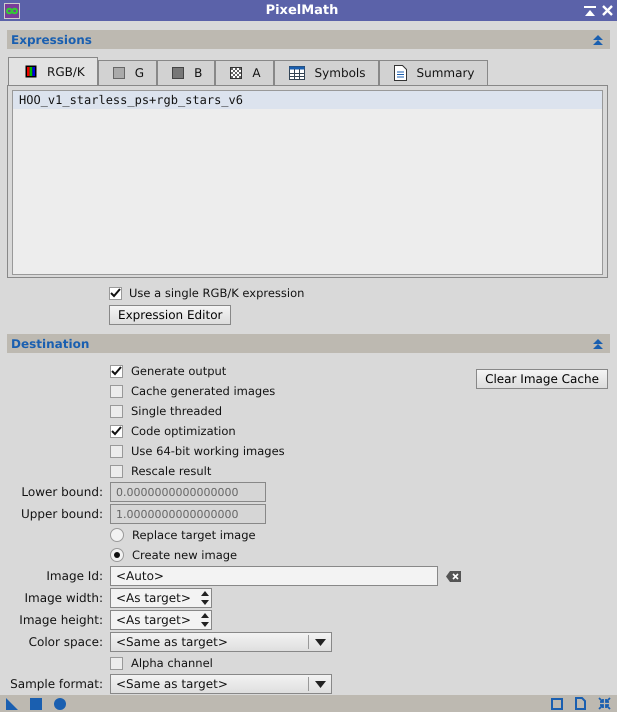  I want to click on image-id-field: <Auto>, so click(274, 576).